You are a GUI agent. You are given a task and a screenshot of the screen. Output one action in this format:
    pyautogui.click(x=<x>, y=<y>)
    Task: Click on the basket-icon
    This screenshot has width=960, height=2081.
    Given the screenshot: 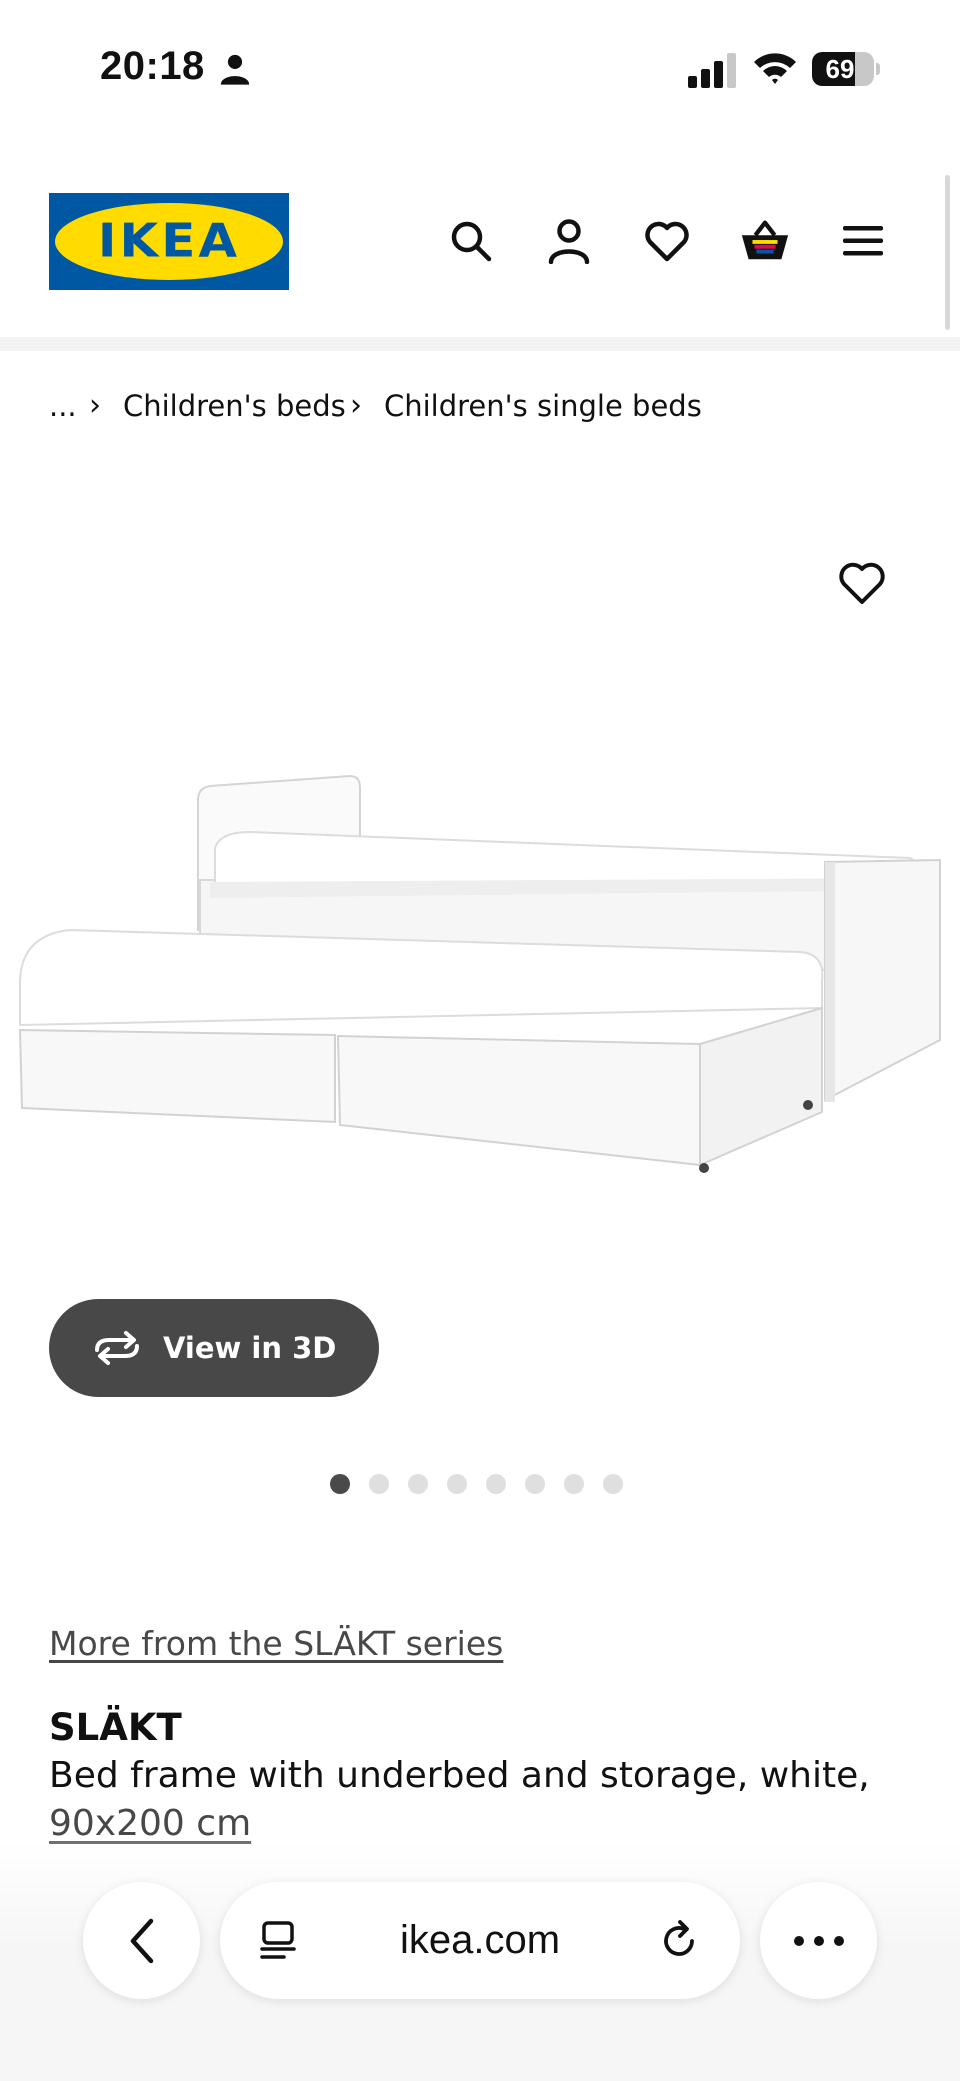 What is the action you would take?
    pyautogui.click(x=765, y=240)
    